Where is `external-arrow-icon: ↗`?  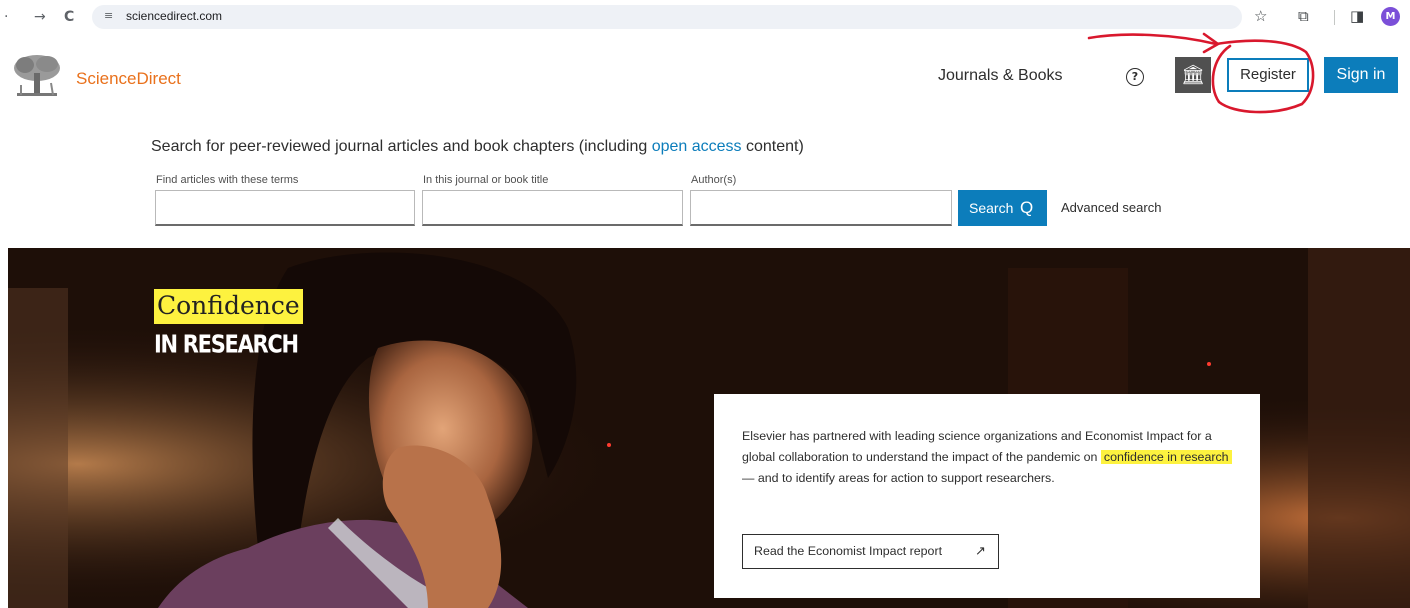
external-arrow-icon: ↗ is located at coordinates (980, 550).